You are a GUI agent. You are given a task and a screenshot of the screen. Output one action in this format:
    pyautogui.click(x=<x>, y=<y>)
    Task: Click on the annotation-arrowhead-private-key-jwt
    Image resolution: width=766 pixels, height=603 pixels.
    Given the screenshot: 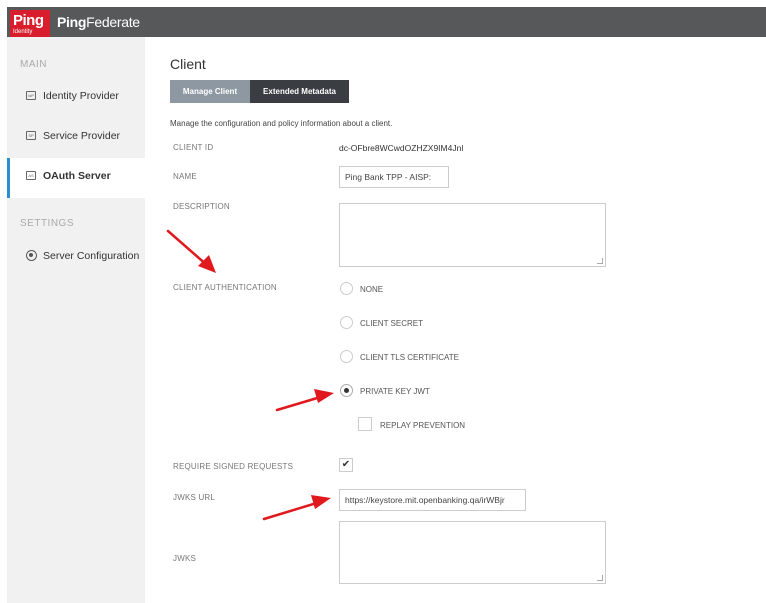 What is the action you would take?
    pyautogui.click(x=324, y=396)
    